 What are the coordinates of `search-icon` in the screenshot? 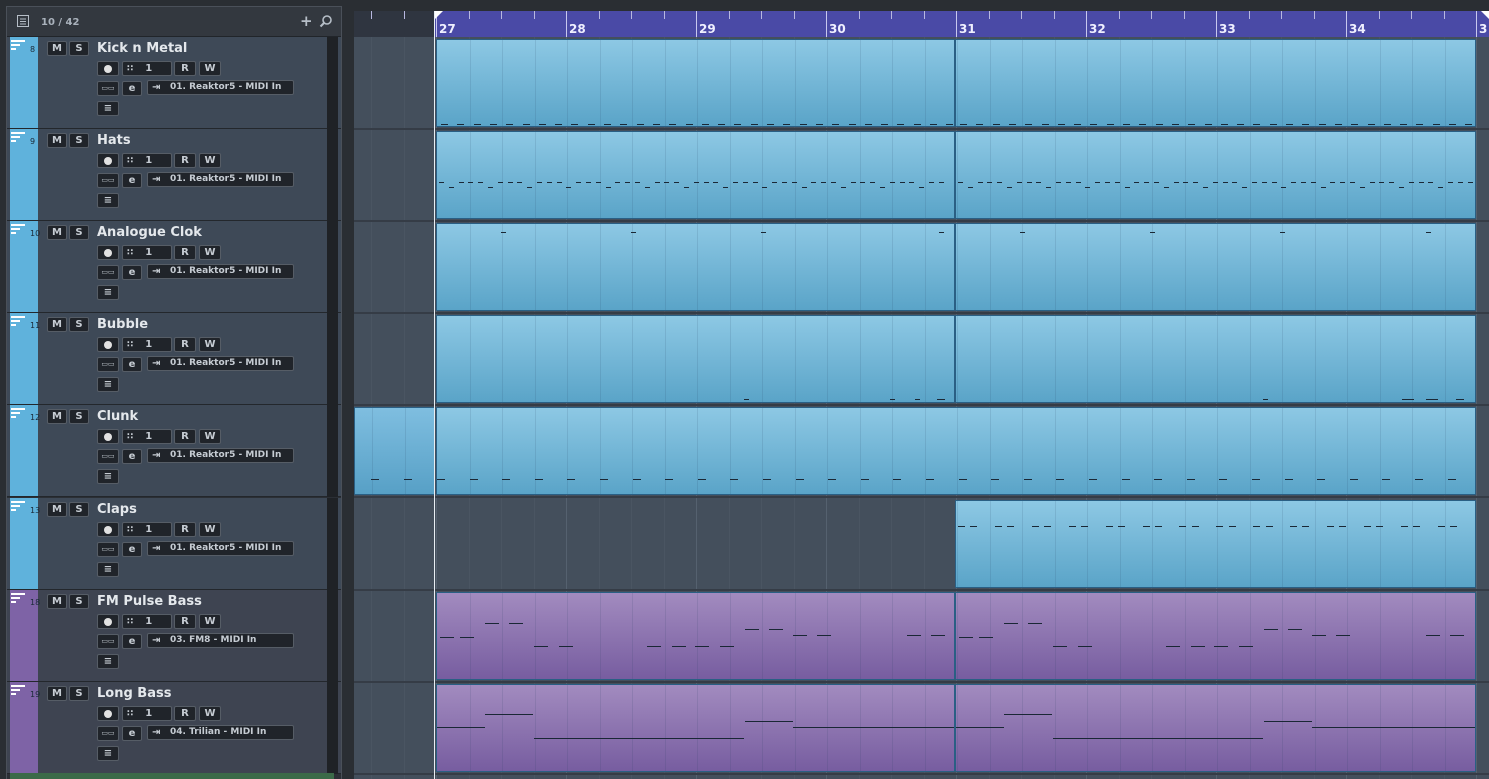 It's located at (326, 21).